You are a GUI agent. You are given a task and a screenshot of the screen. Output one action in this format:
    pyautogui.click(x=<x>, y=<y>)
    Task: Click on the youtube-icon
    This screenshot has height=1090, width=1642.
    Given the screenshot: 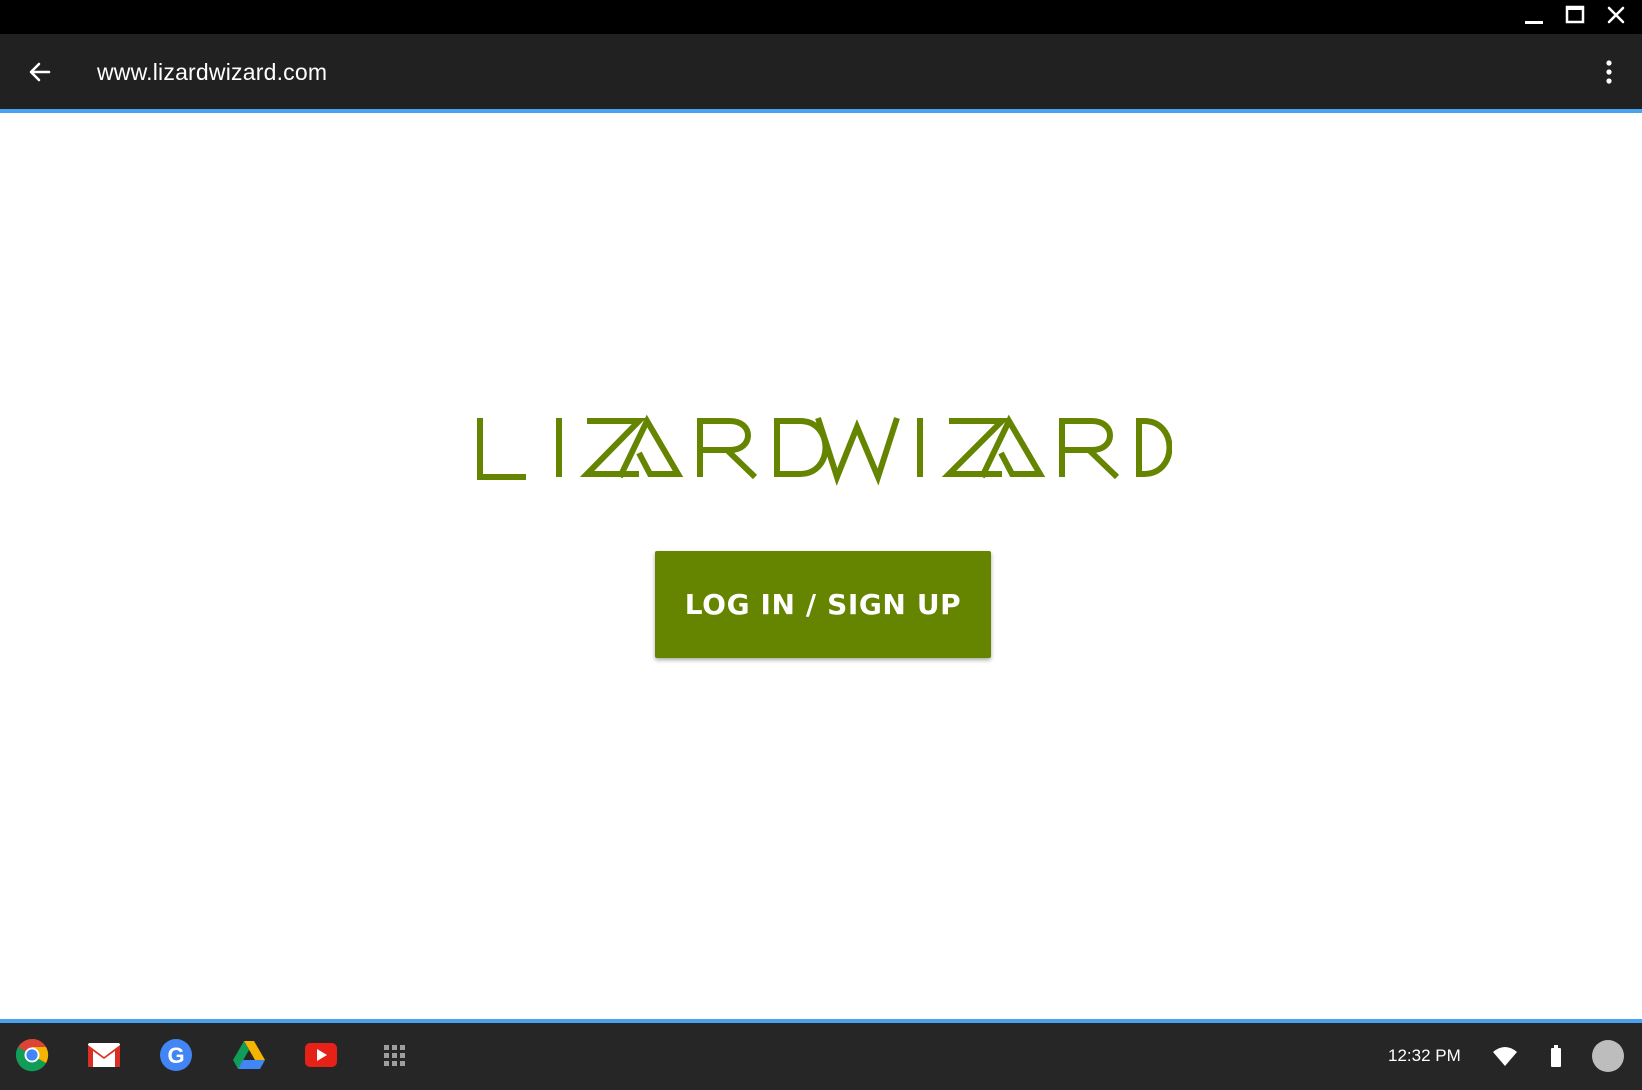 What is the action you would take?
    pyautogui.click(x=321, y=1055)
    